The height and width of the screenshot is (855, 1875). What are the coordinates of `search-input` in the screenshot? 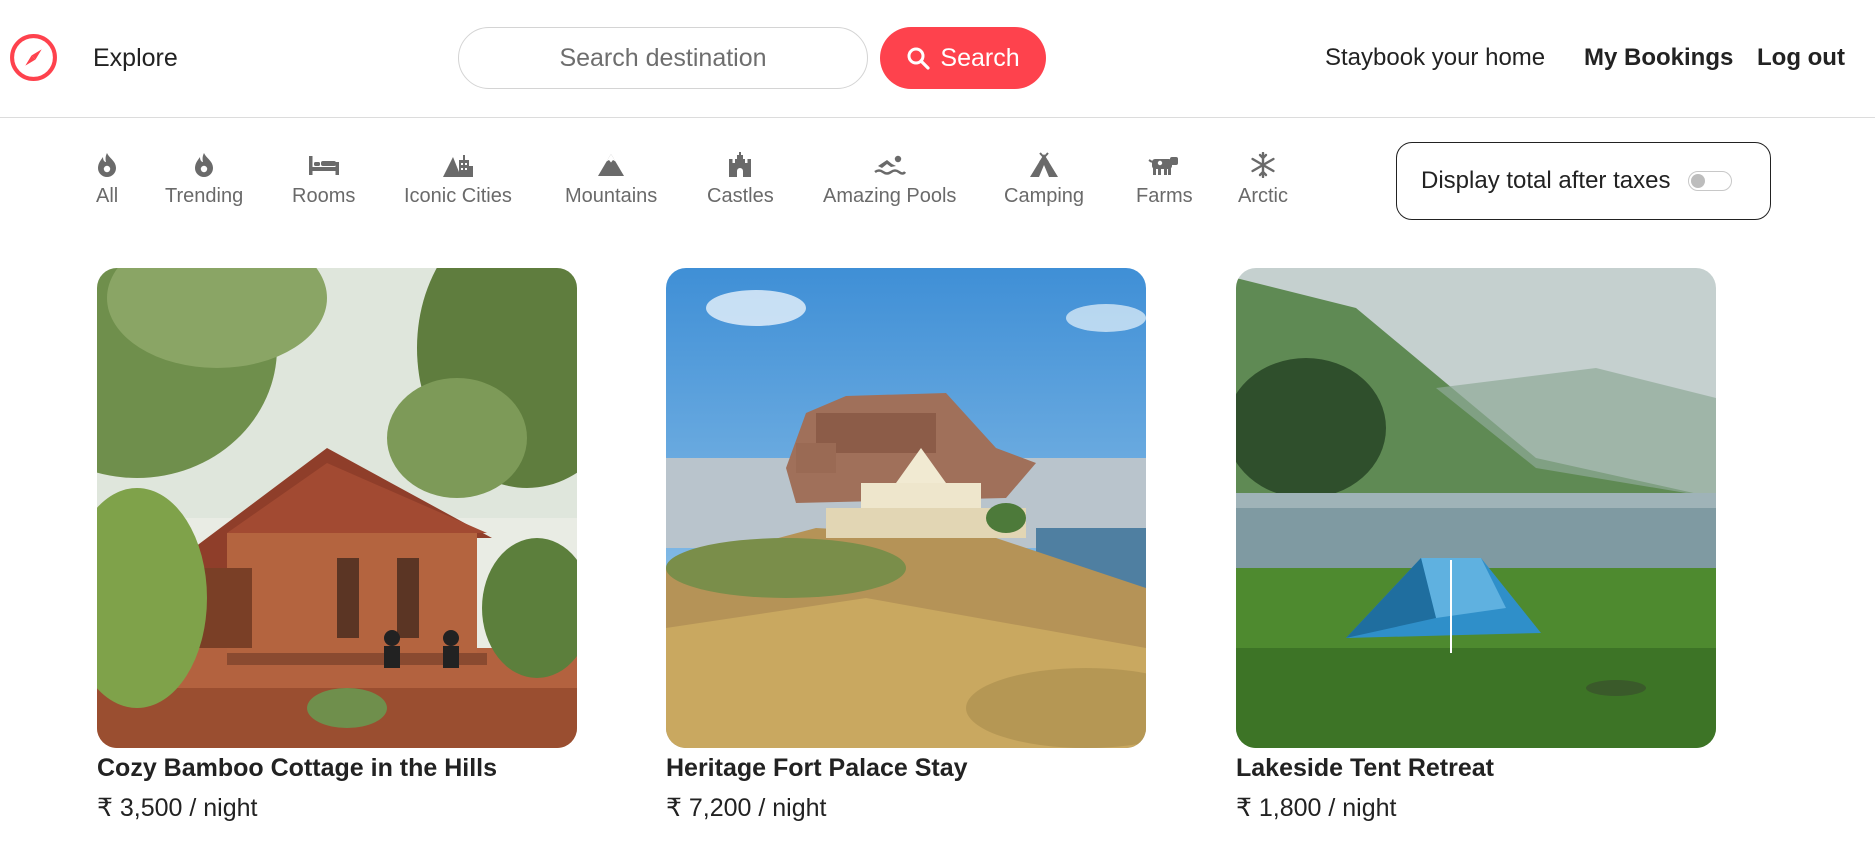 It's located at (663, 58).